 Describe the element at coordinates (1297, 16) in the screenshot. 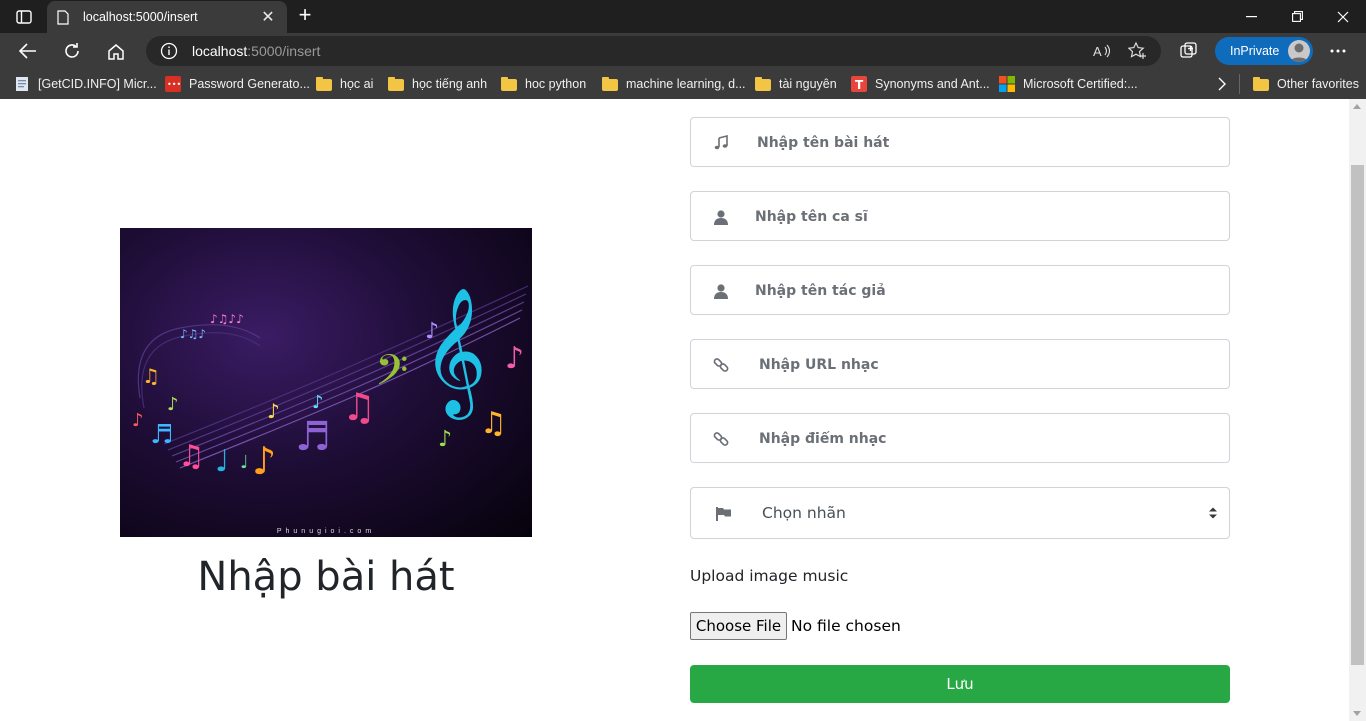

I see `restore-icon` at that location.